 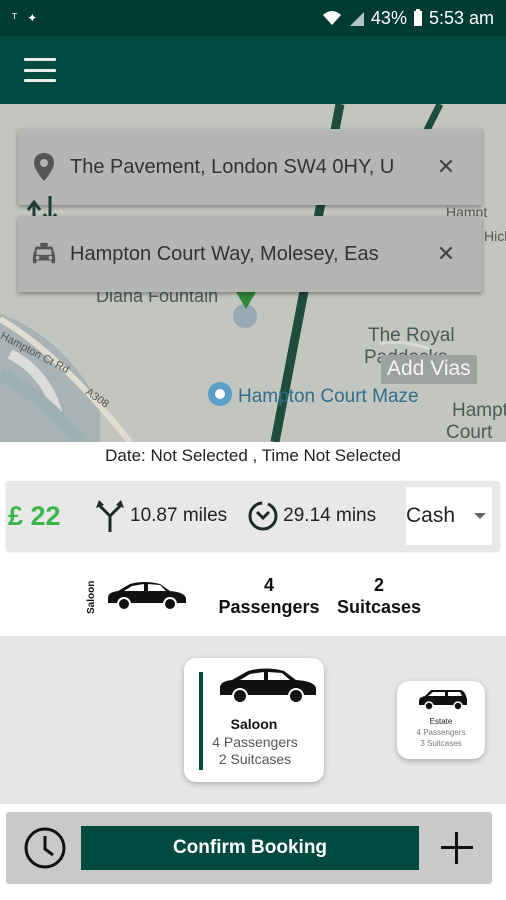 What do you see at coordinates (255, 759) in the screenshot?
I see `vehicle-suitcases: 2 Suitcases` at bounding box center [255, 759].